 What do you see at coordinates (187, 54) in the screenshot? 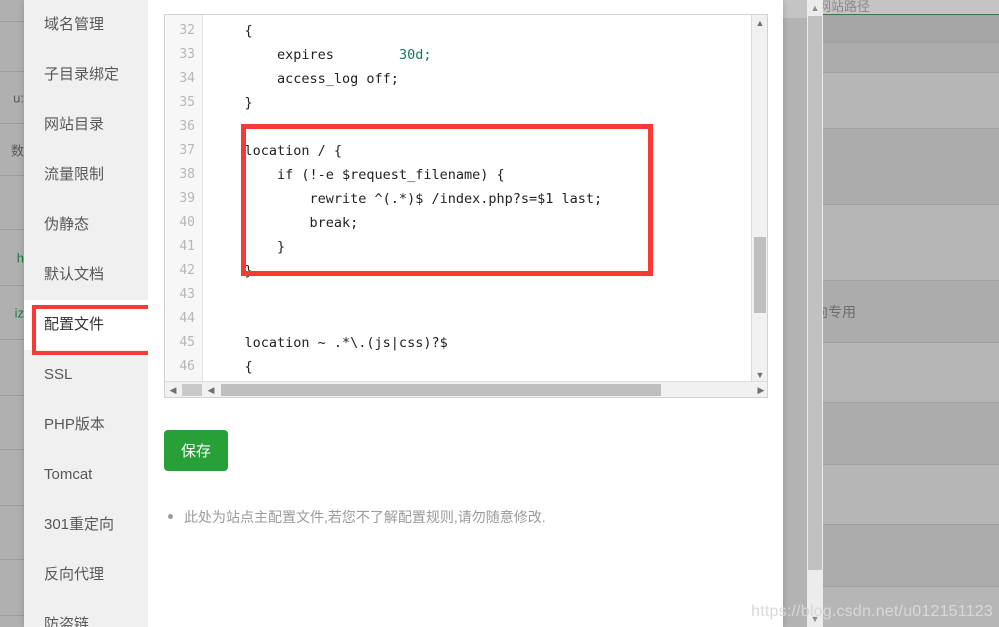
I see `line-number: 33` at bounding box center [187, 54].